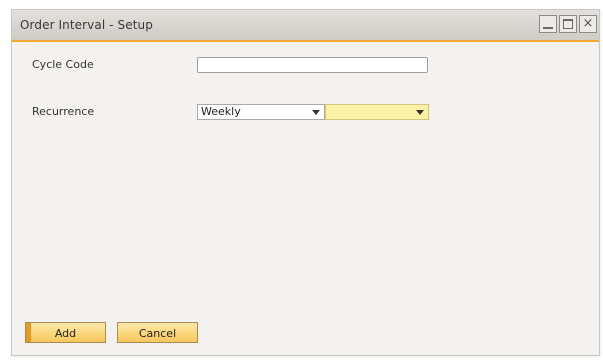  I want to click on window-title: Order Interval - Setup, so click(86, 25).